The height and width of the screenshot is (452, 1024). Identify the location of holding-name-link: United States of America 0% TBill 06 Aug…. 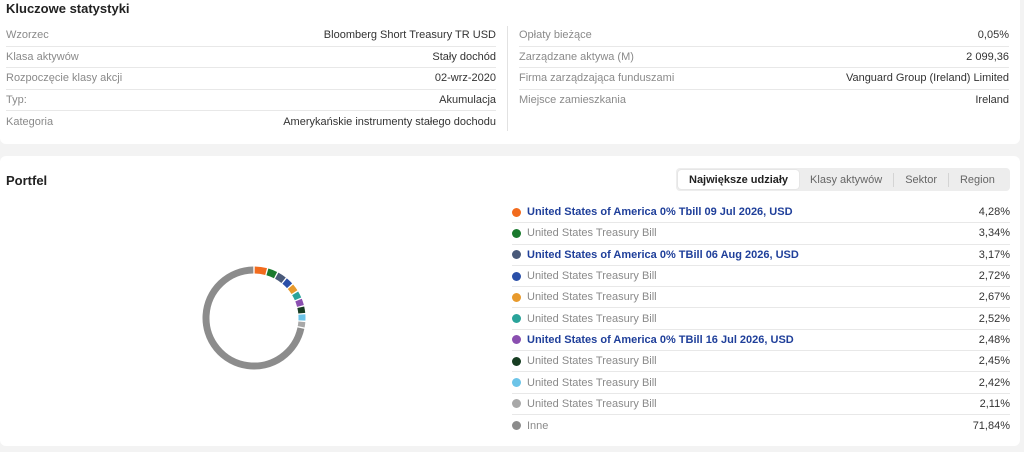
(753, 255).